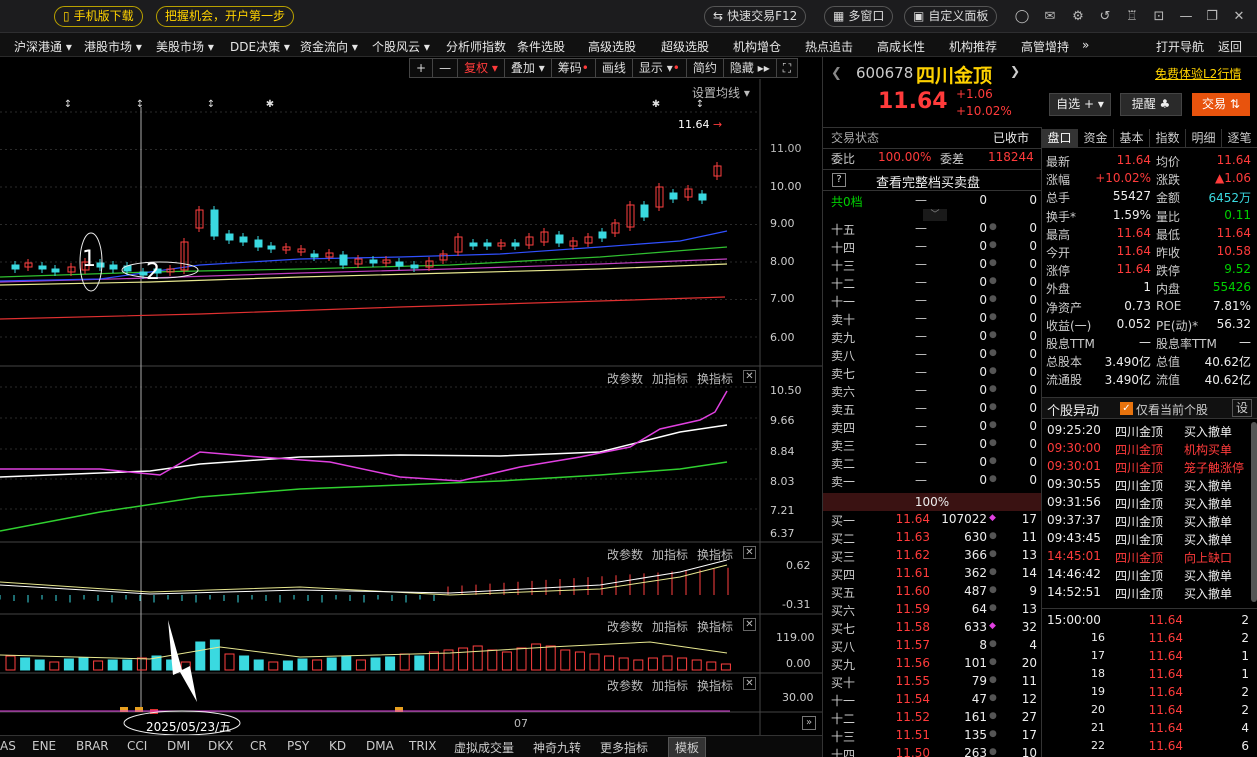 The width and height of the screenshot is (1257, 757). What do you see at coordinates (757, 46) in the screenshot?
I see `menu-item: 机构增仓` at bounding box center [757, 46].